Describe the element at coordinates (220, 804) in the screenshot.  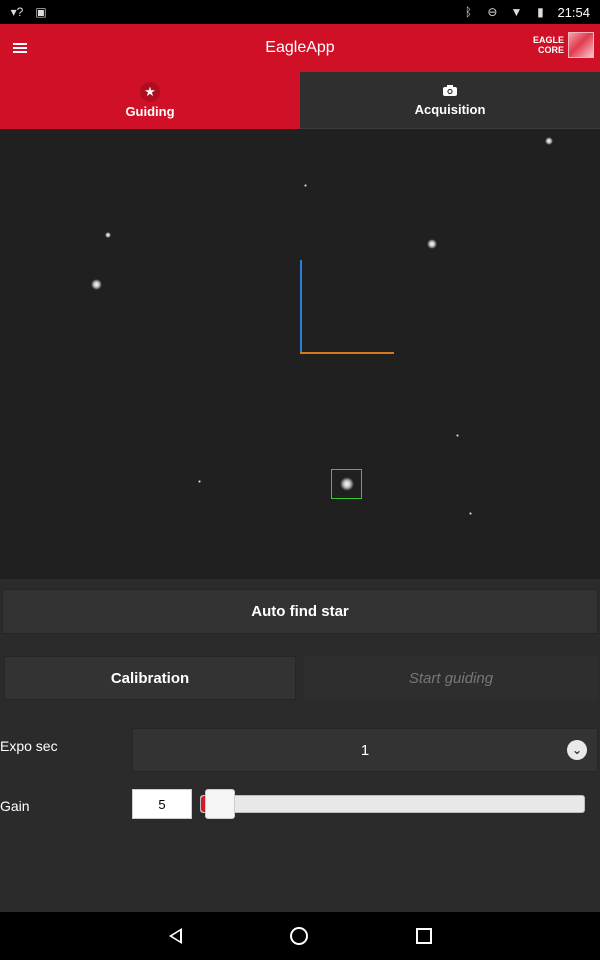
I see `gain-slider-thumb` at that location.